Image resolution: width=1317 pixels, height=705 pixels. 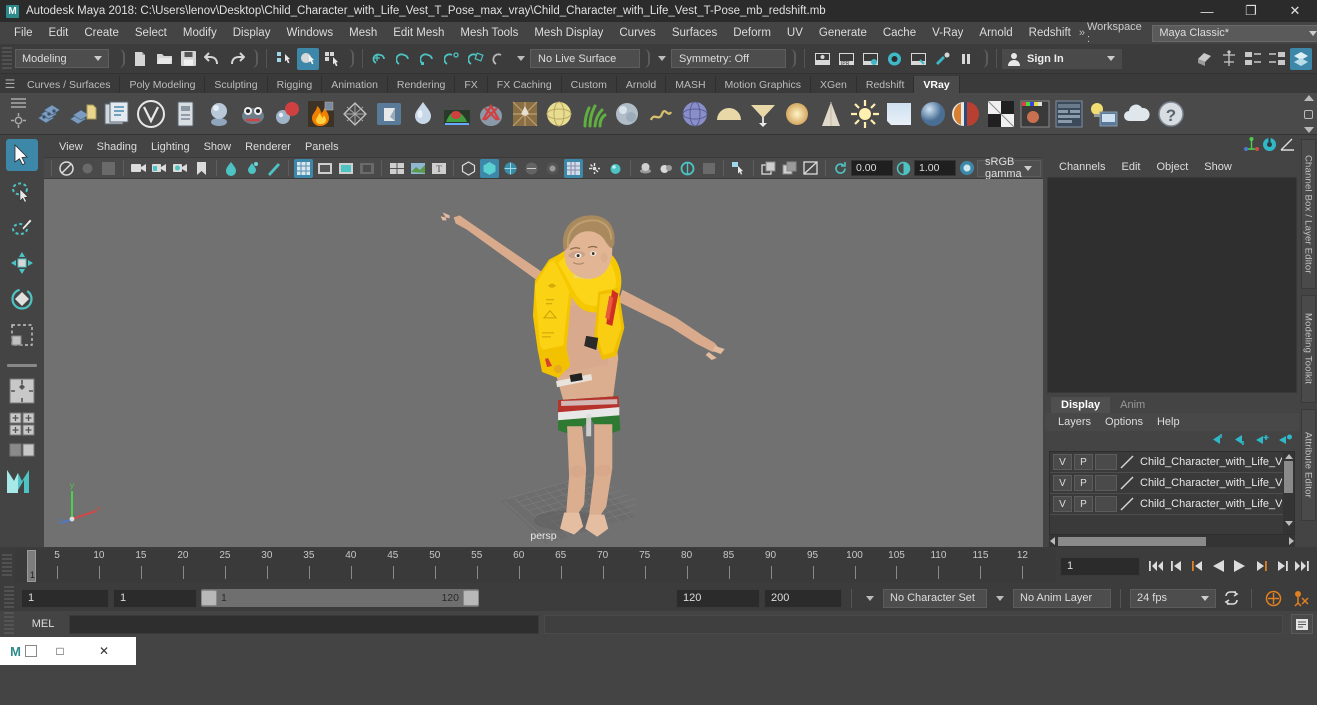 What do you see at coordinates (7, 58) in the screenshot?
I see `statusline-grip` at bounding box center [7, 58].